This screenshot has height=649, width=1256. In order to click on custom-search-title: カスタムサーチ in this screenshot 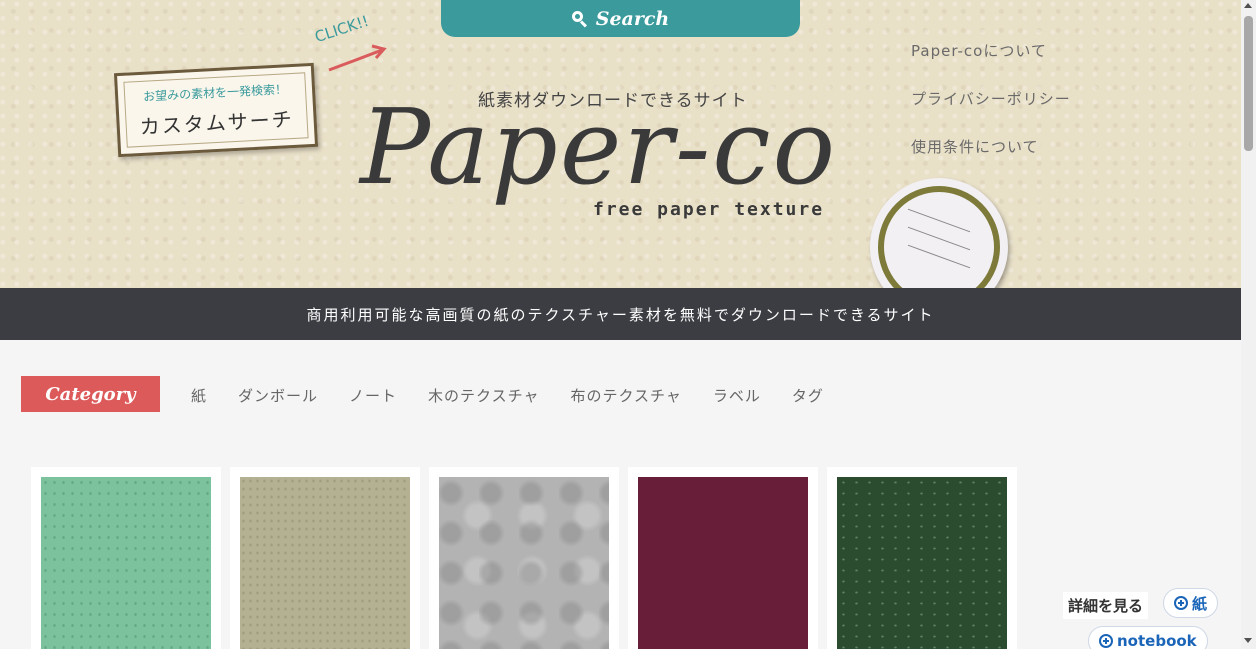, I will do `click(217, 122)`.